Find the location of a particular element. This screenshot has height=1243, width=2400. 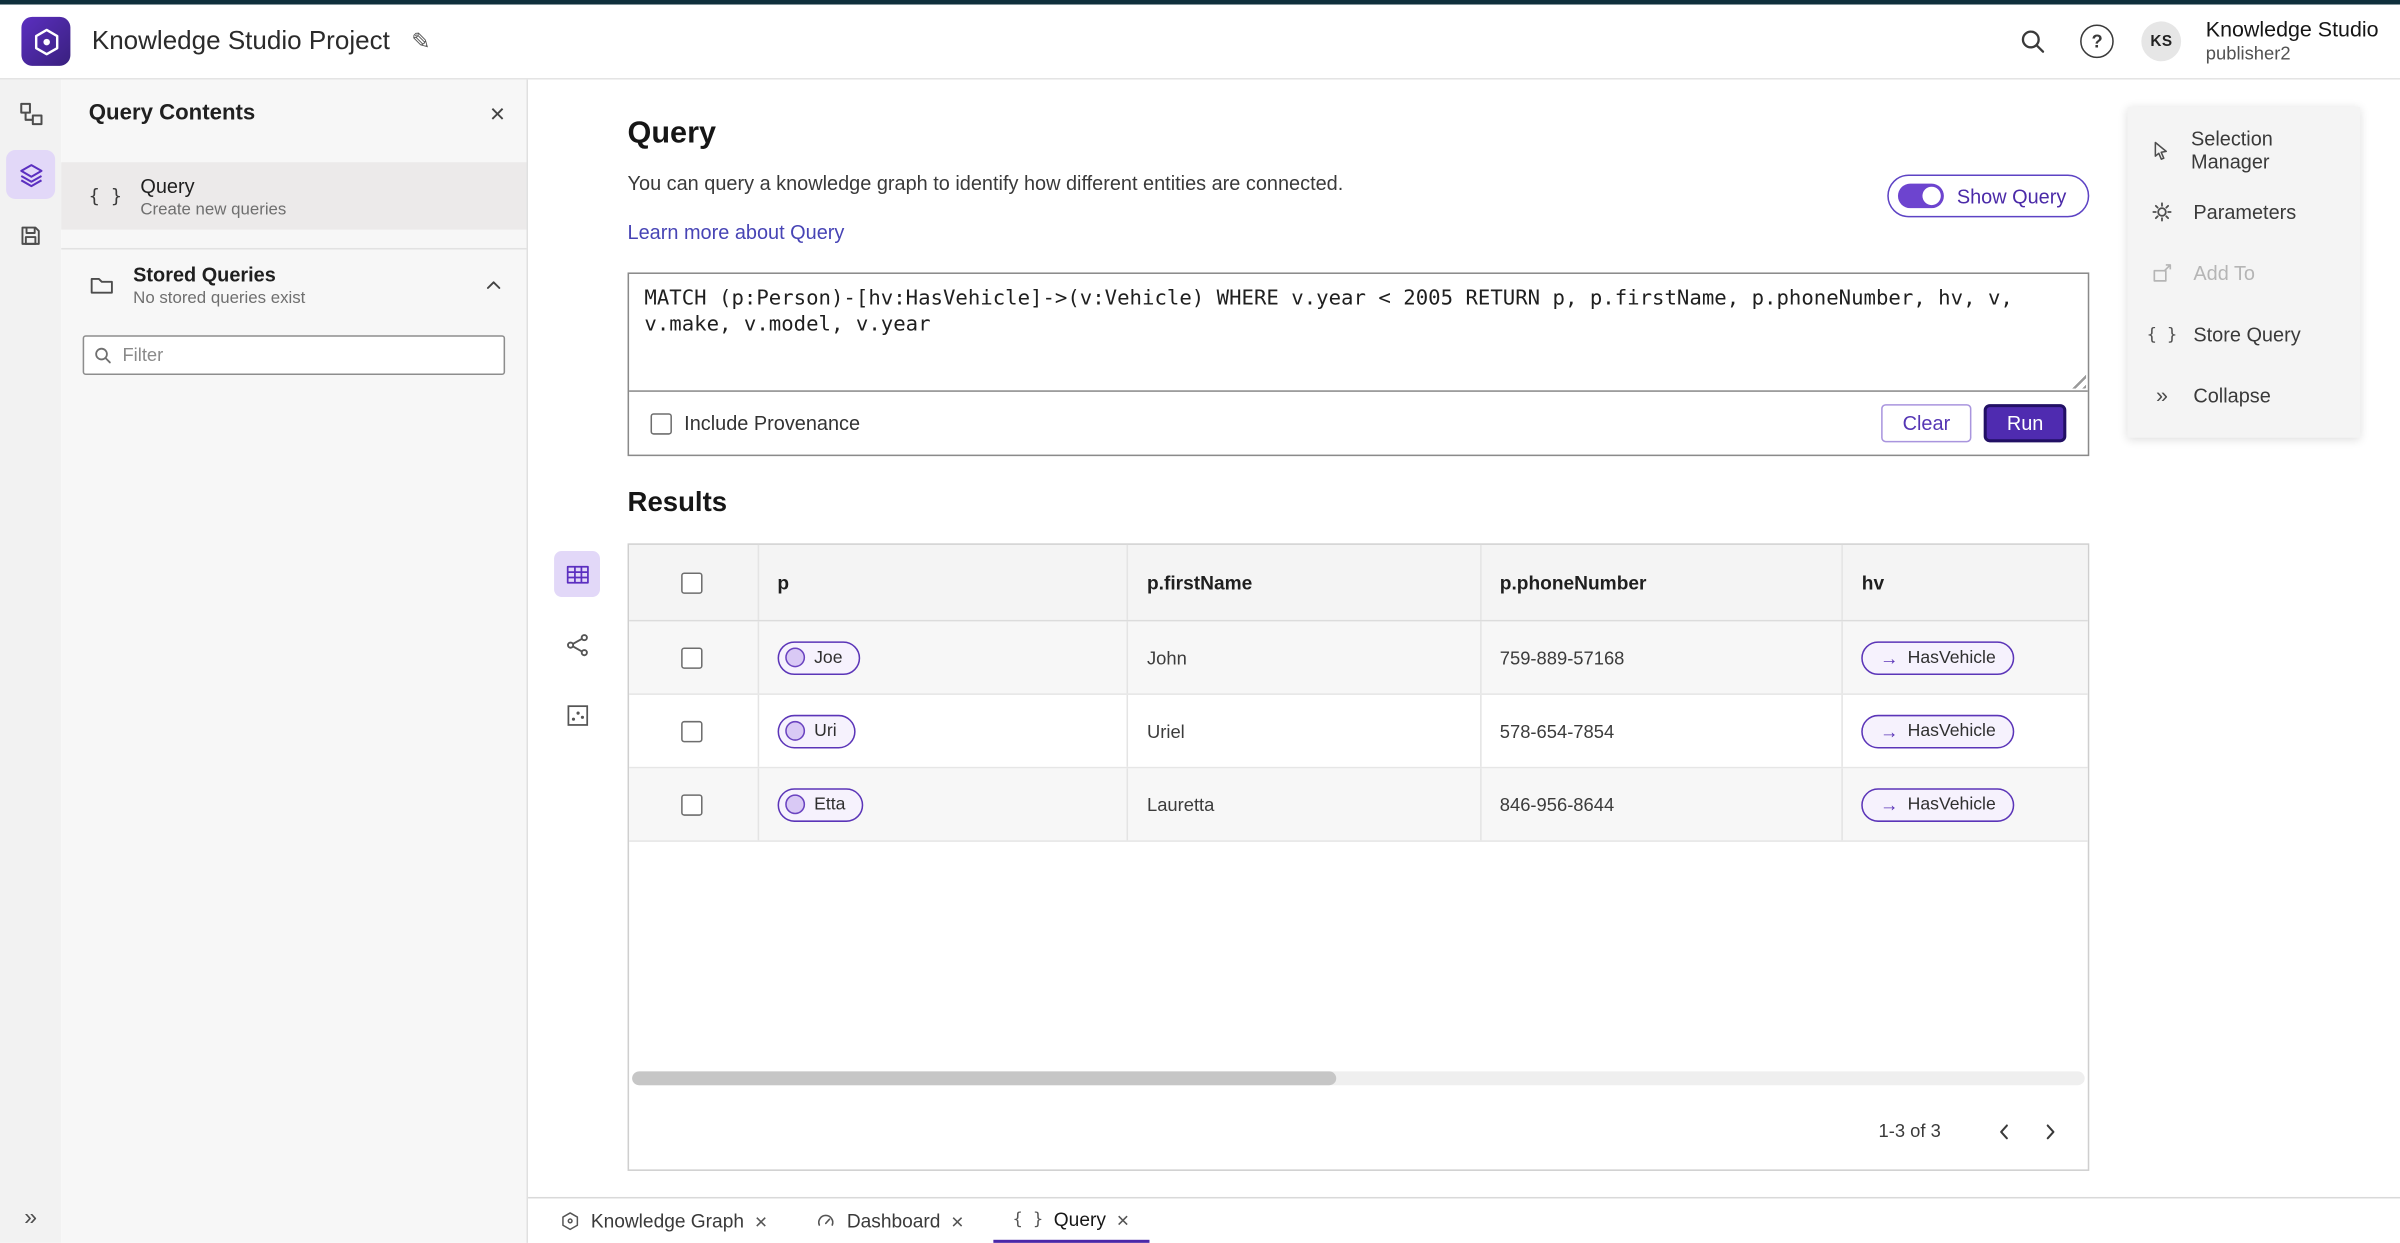

knowledge-studio-logo-icon is located at coordinates (45, 41).